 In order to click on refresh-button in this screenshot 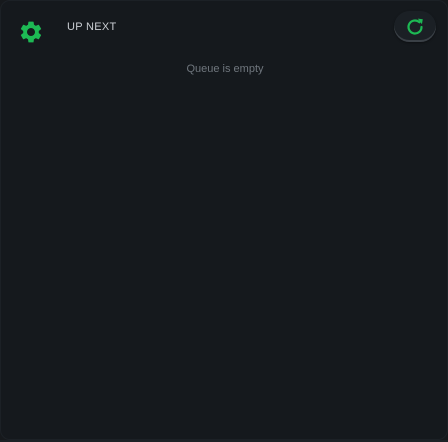, I will do `click(415, 26)`.